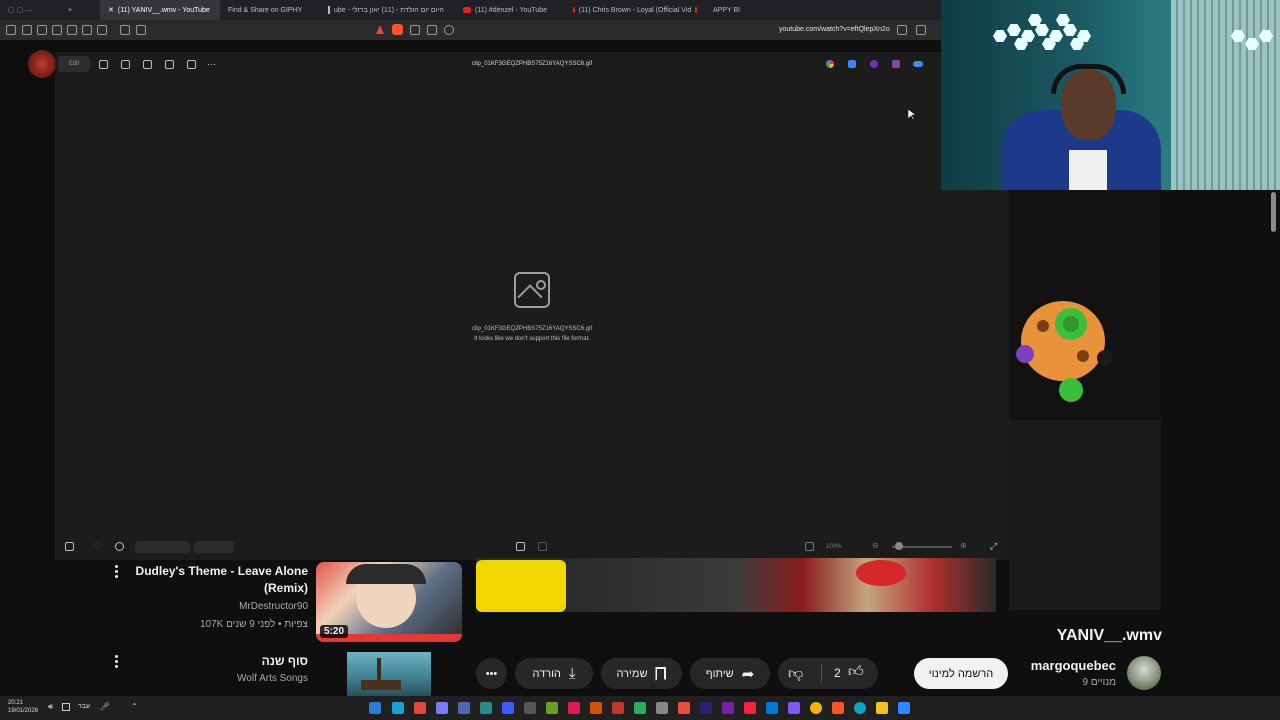  Describe the element at coordinates (852, 64) in the screenshot. I see `designer-icon` at that location.